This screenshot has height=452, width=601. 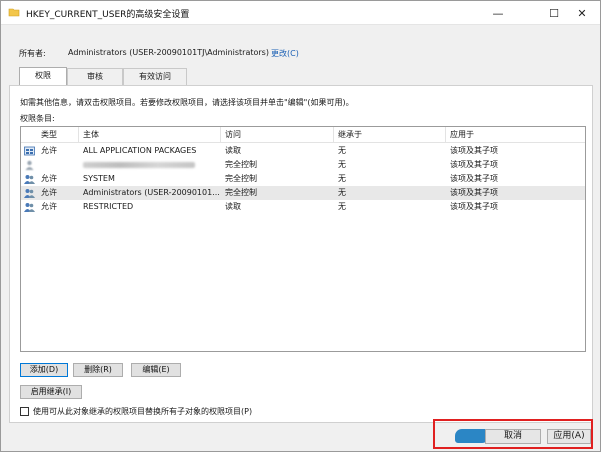 What do you see at coordinates (139, 165) in the screenshot?
I see `redacted-text` at bounding box center [139, 165].